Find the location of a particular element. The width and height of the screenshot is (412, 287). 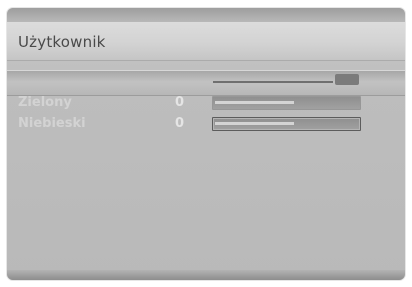

blue-slider-fill is located at coordinates (254, 123).